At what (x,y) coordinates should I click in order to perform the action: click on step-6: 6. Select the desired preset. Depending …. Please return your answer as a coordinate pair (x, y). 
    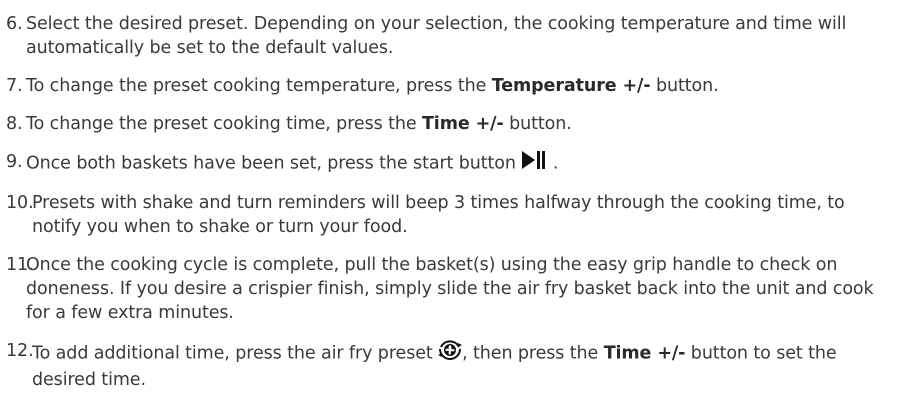
    Looking at the image, I should click on (451, 36).